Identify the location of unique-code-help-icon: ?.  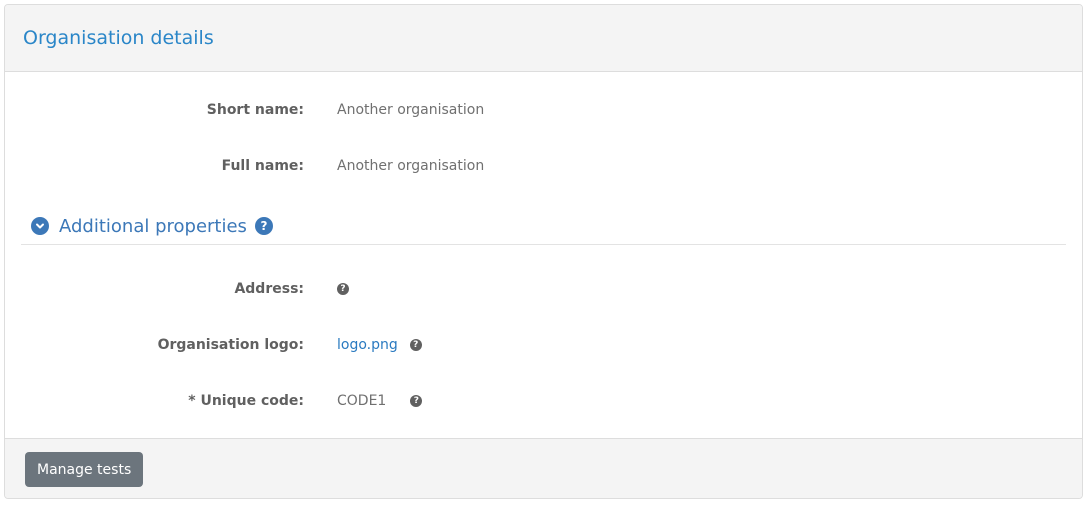
(416, 401).